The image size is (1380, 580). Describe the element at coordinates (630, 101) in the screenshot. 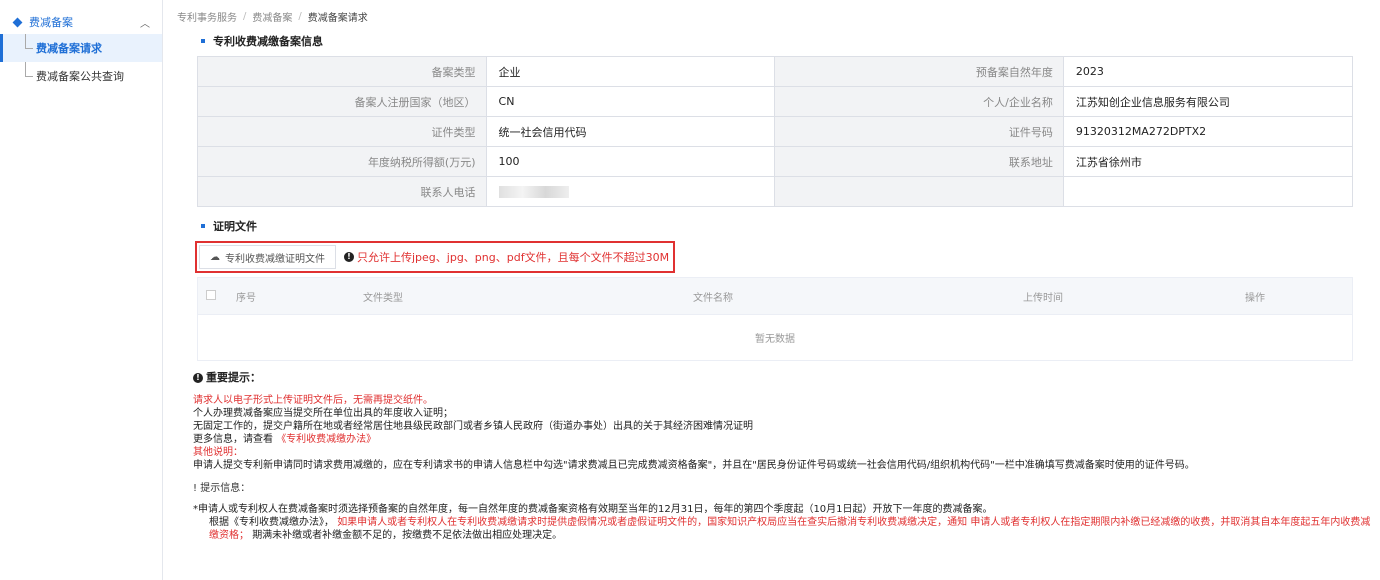

I see `info-value: CN` at that location.